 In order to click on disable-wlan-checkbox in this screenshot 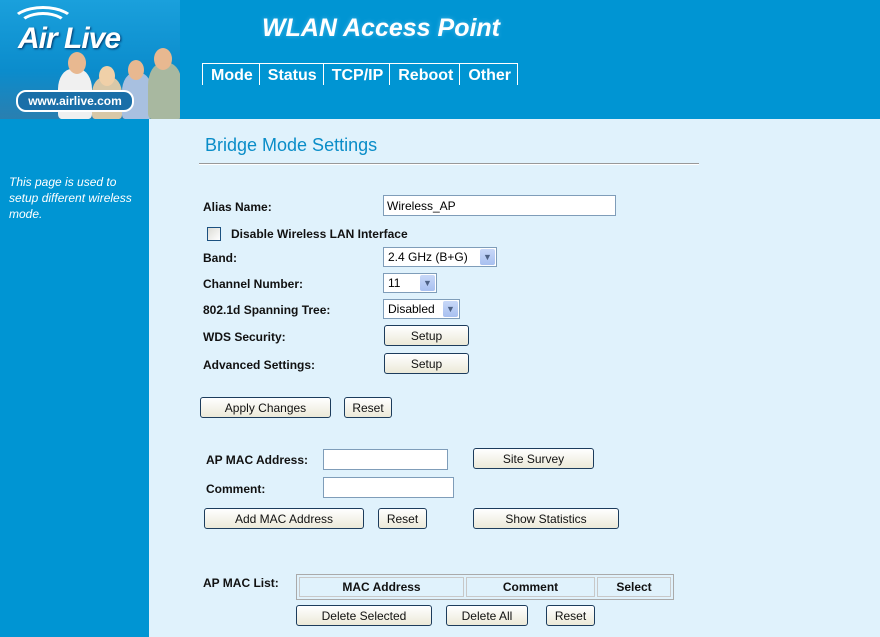, I will do `click(214, 234)`.